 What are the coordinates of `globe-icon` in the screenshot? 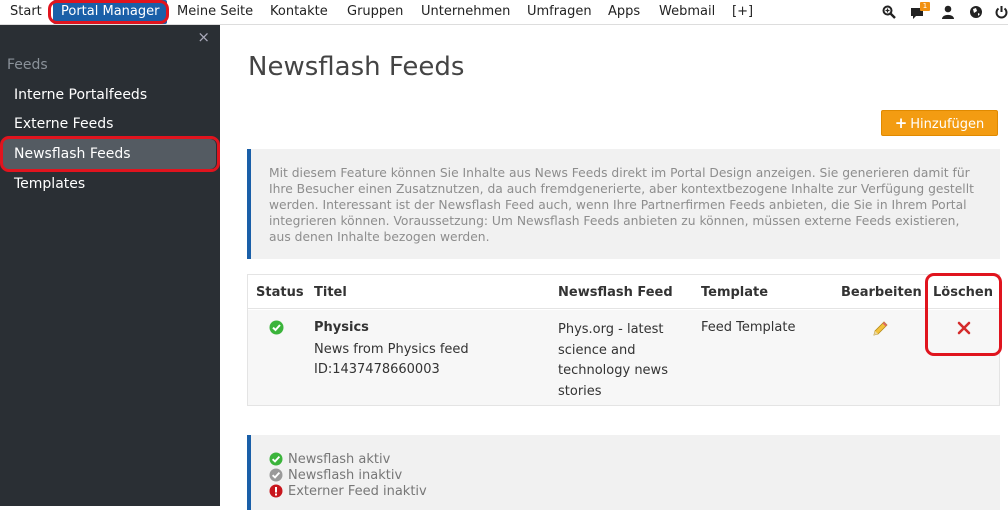 It's located at (977, 12).